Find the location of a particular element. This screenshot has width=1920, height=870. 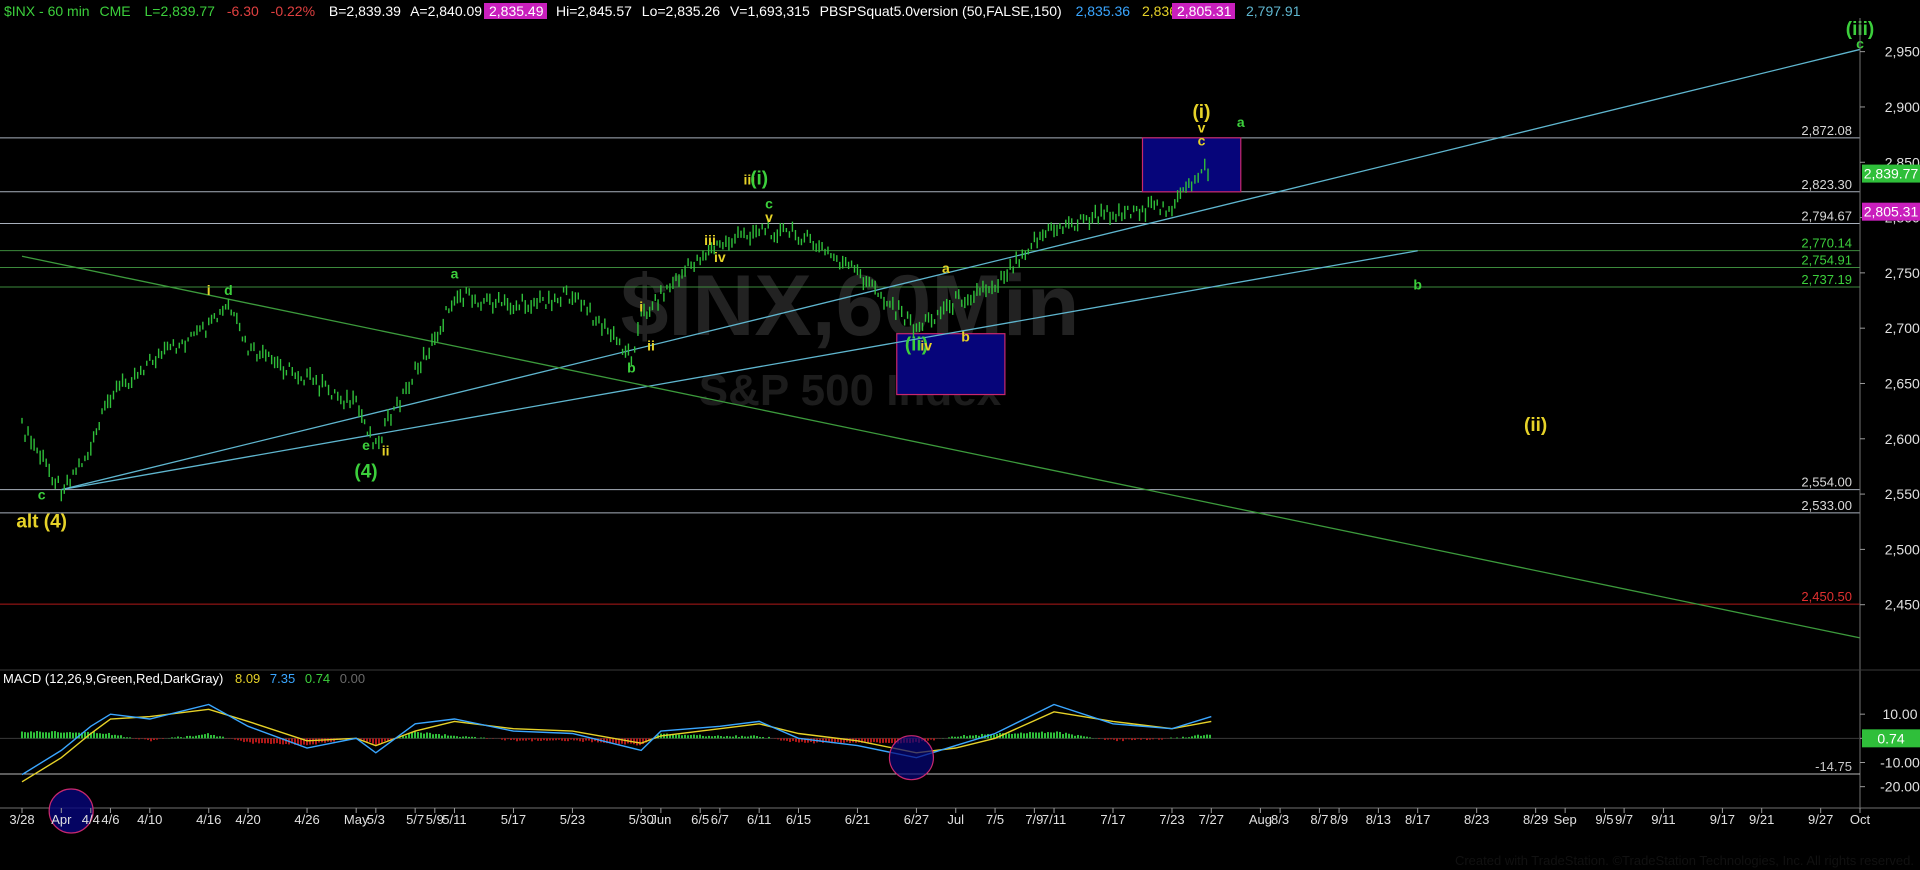

header-lo: Lo=2,835.26 is located at coordinates (681, 11).